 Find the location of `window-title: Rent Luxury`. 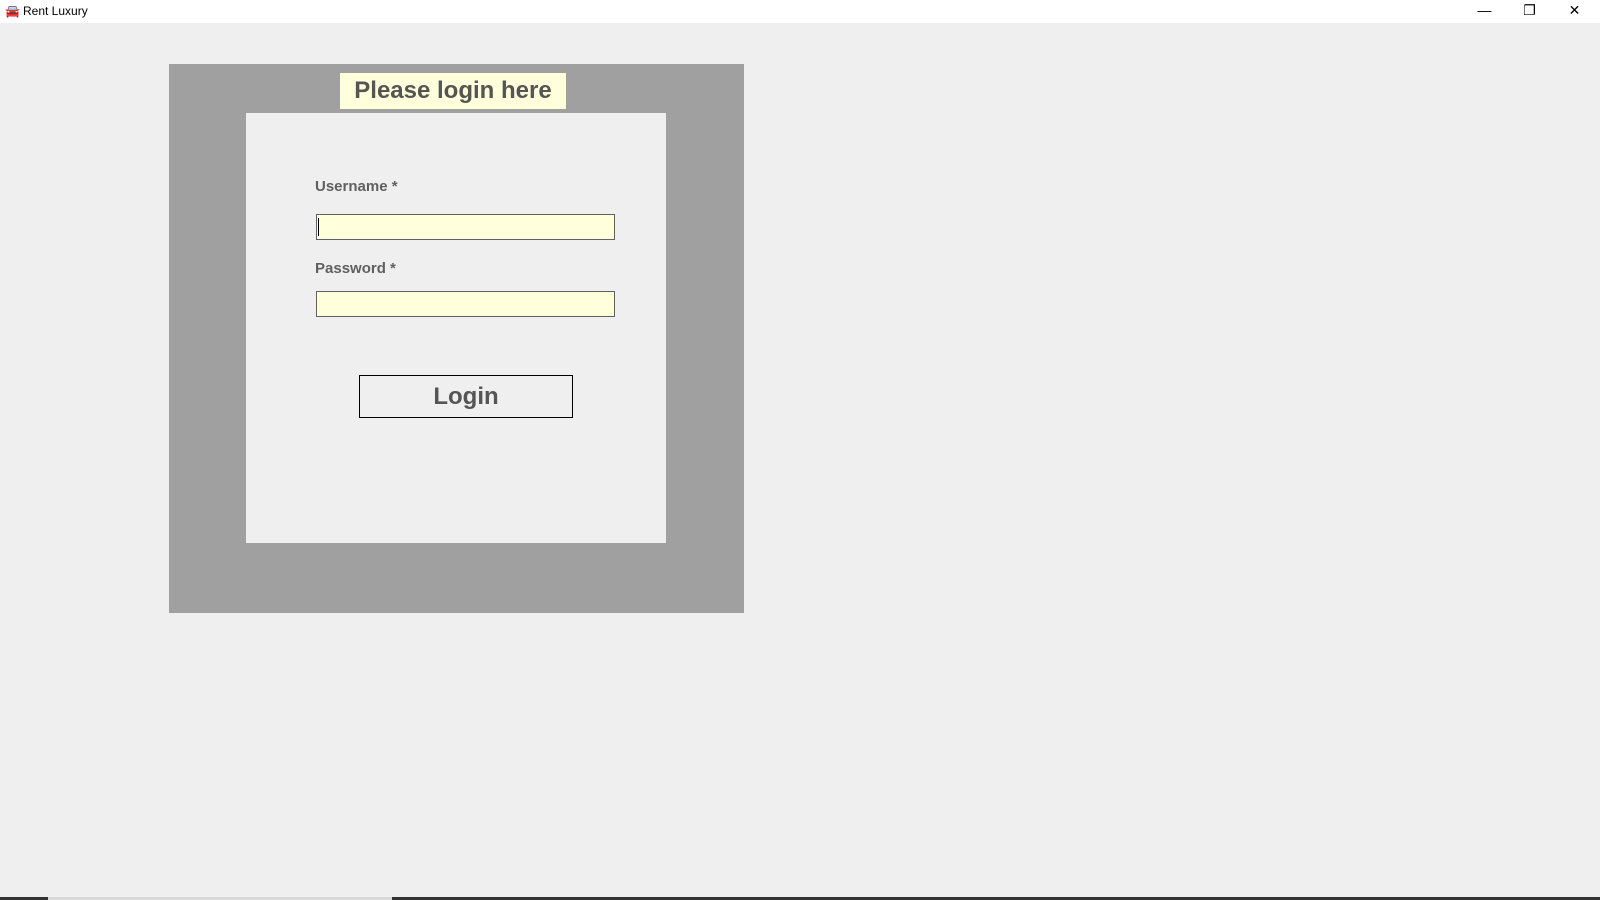

window-title: Rent Luxury is located at coordinates (55, 11).